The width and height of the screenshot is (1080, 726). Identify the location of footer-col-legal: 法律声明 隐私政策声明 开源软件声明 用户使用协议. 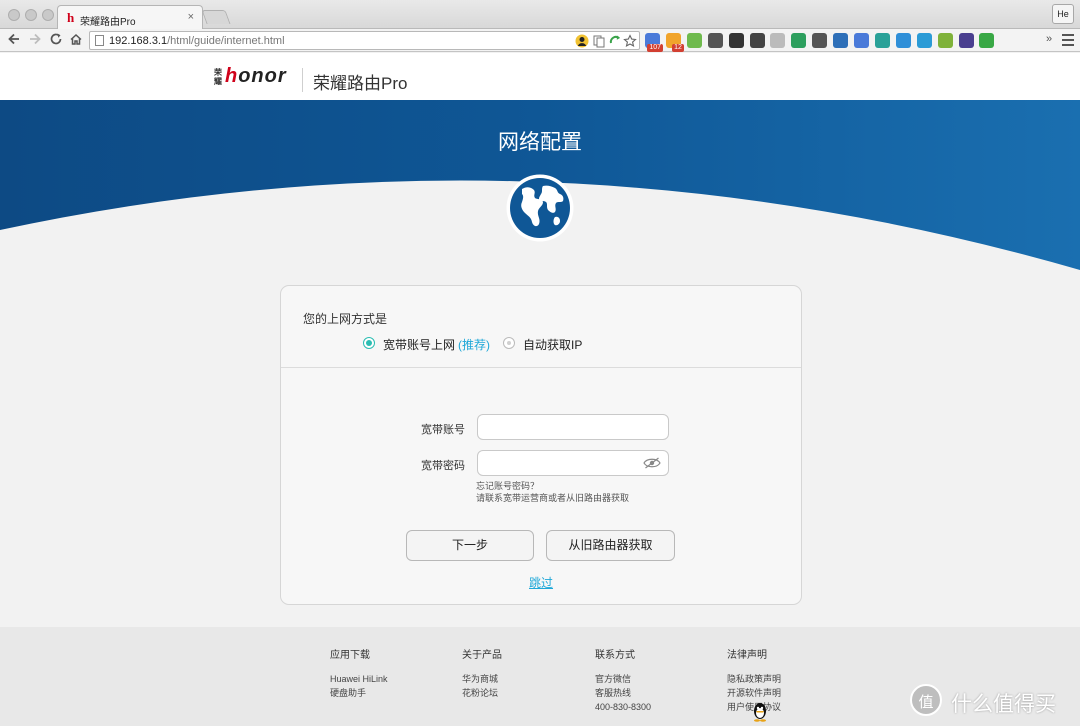
(792, 680).